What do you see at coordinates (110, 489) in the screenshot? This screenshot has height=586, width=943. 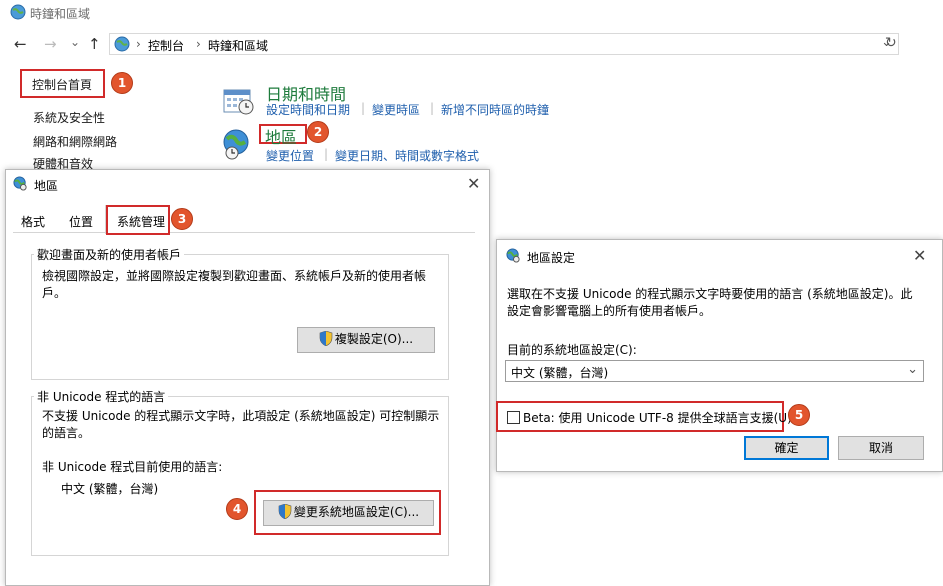 I see `current-language-value: 中文 (繁體，台灣)` at bounding box center [110, 489].